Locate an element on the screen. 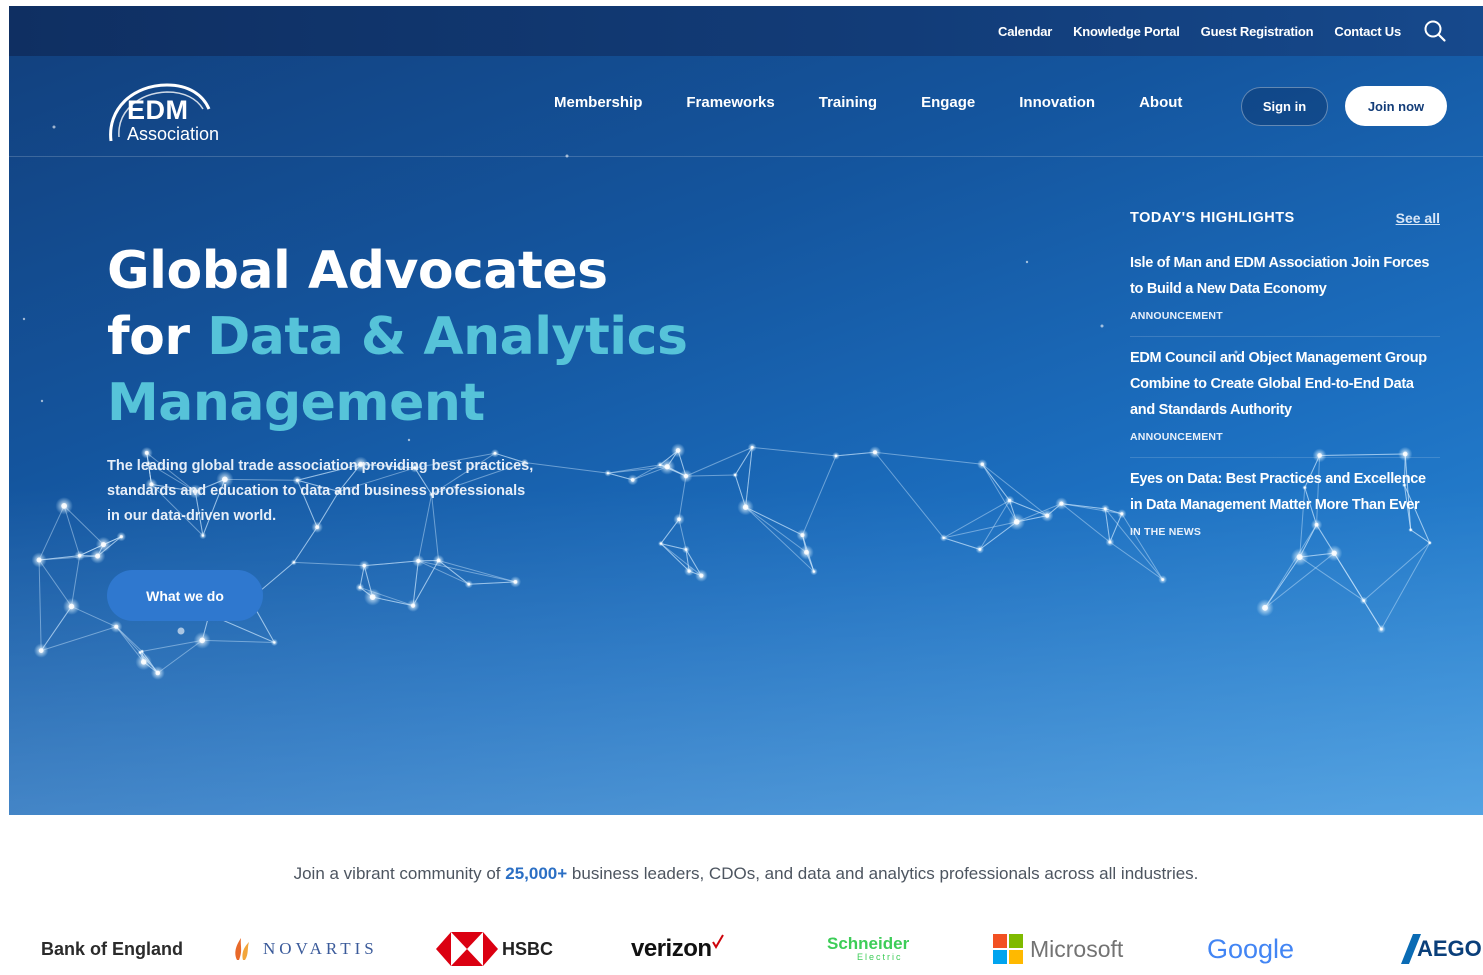 The image size is (1483, 975). utility-link-calendar: Calendar is located at coordinates (1025, 31).